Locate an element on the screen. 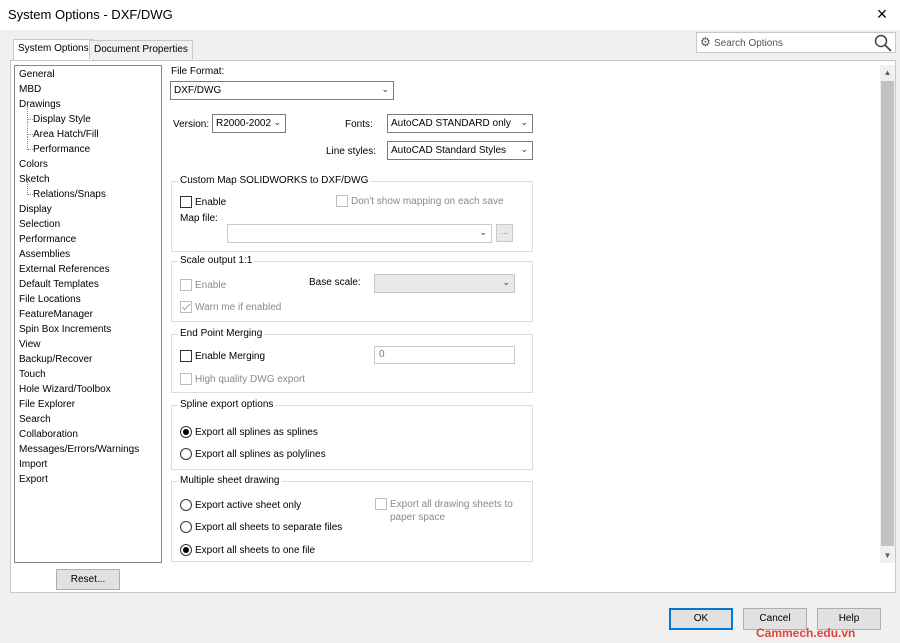 The height and width of the screenshot is (643, 900). base-scale-label: Base scale: is located at coordinates (335, 282).